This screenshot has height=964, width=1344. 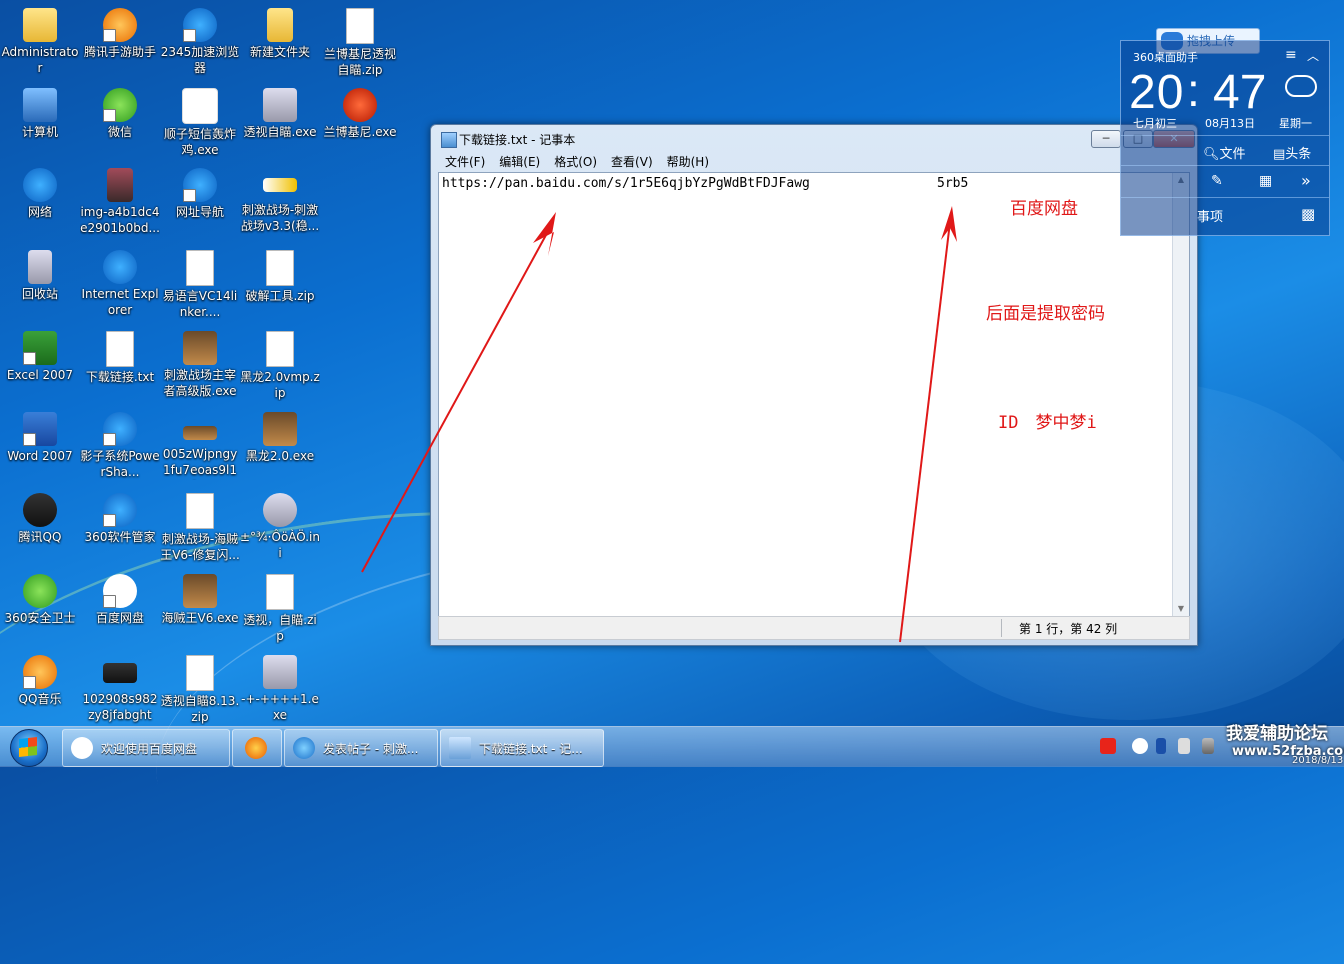 What do you see at coordinates (1184, 746) in the screenshot?
I see `device-icon` at bounding box center [1184, 746].